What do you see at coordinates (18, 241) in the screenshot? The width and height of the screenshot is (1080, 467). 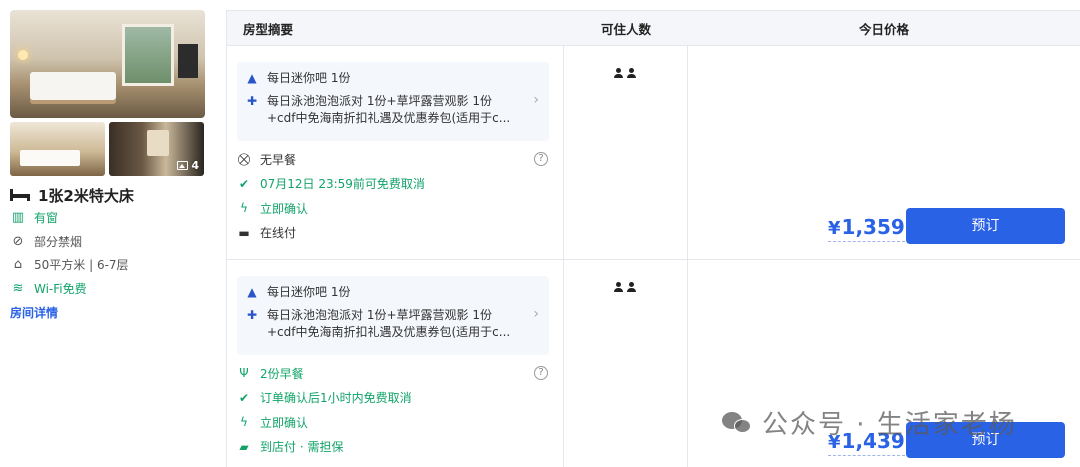 I see `no-smoking-icon: ⊘` at bounding box center [18, 241].